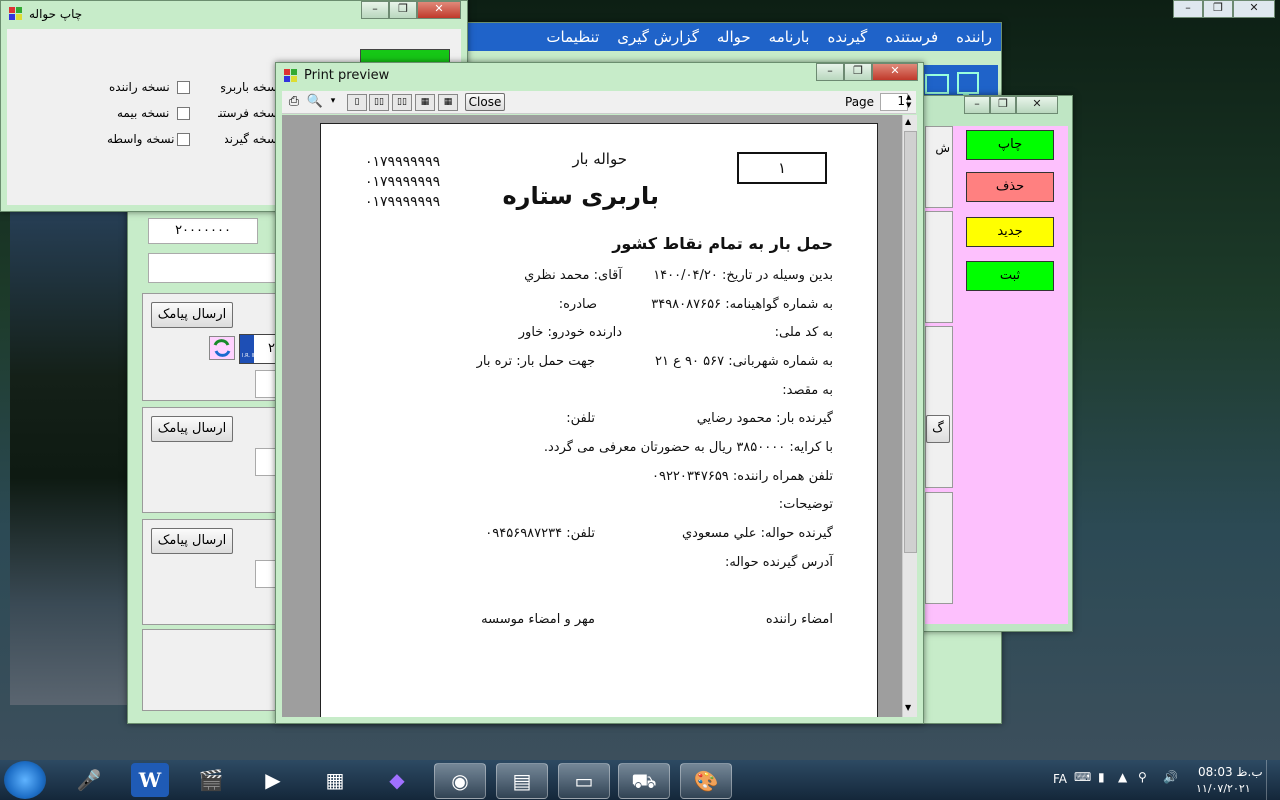  Describe the element at coordinates (522, 781) in the screenshot. I see `folder-icon: ▤` at that location.